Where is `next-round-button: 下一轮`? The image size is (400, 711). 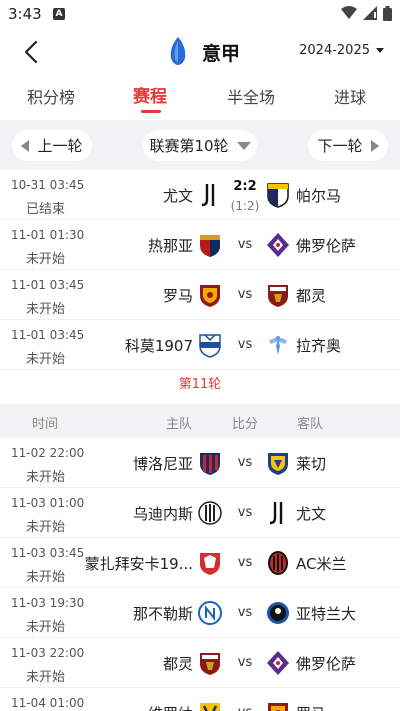
next-round-button: 下一轮 is located at coordinates (348, 145).